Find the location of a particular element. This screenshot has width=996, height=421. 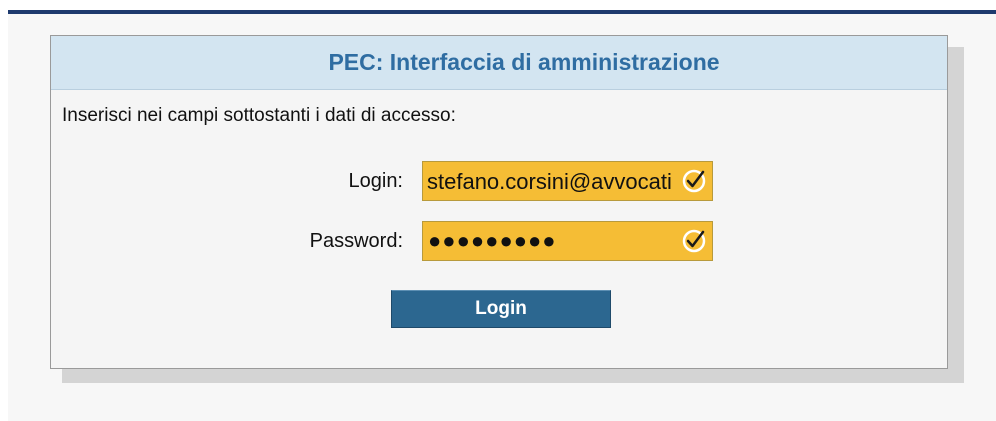

login-input-value: stefano.corsini@avvocati is located at coordinates (549, 181).